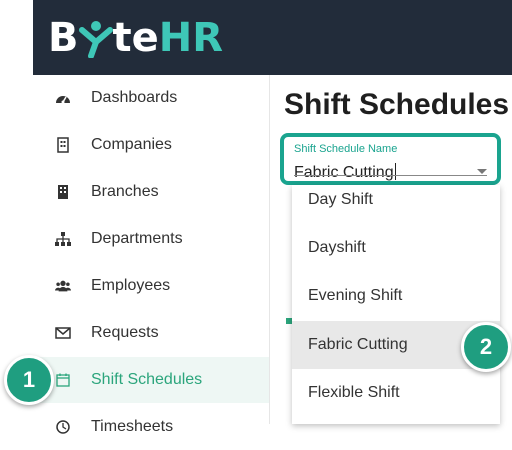 This screenshot has width=512, height=450. I want to click on building-icon, so click(63, 145).